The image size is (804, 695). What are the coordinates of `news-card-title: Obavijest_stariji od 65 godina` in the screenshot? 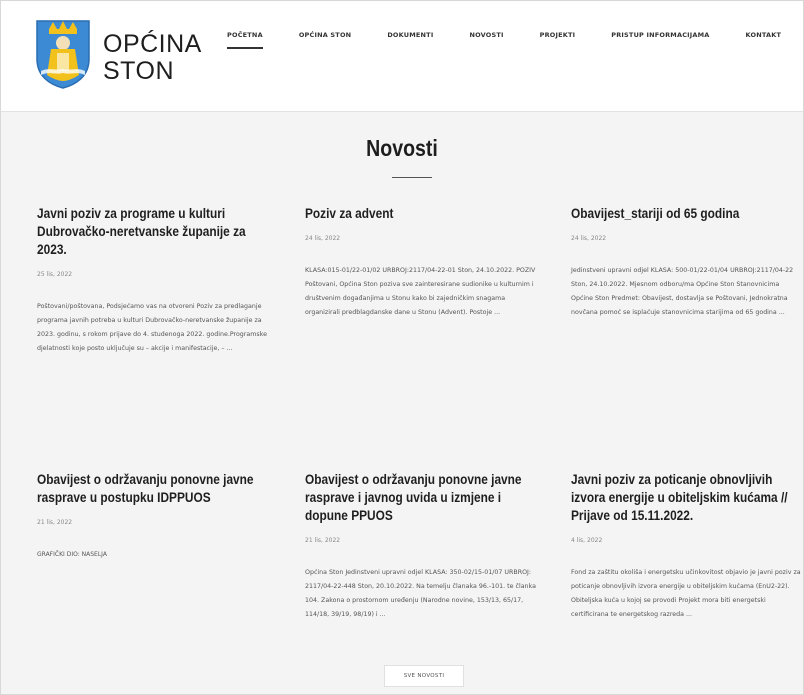 It's located at (686, 214).